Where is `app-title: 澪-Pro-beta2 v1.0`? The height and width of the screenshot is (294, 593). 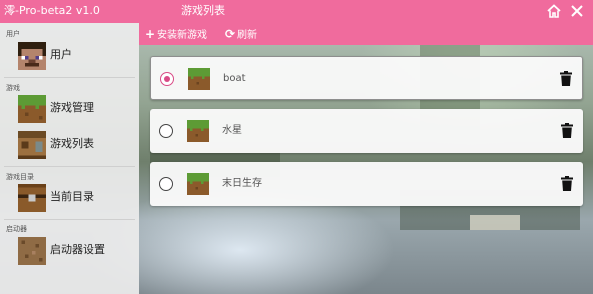
app-title: 澪-Pro-beta2 v1.0 is located at coordinates (52, 10).